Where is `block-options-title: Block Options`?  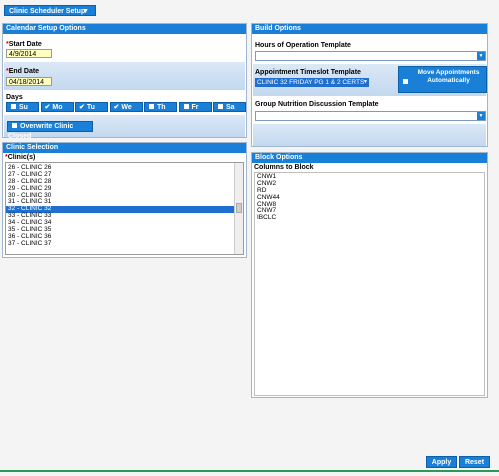 block-options-title: Block Options is located at coordinates (369, 158).